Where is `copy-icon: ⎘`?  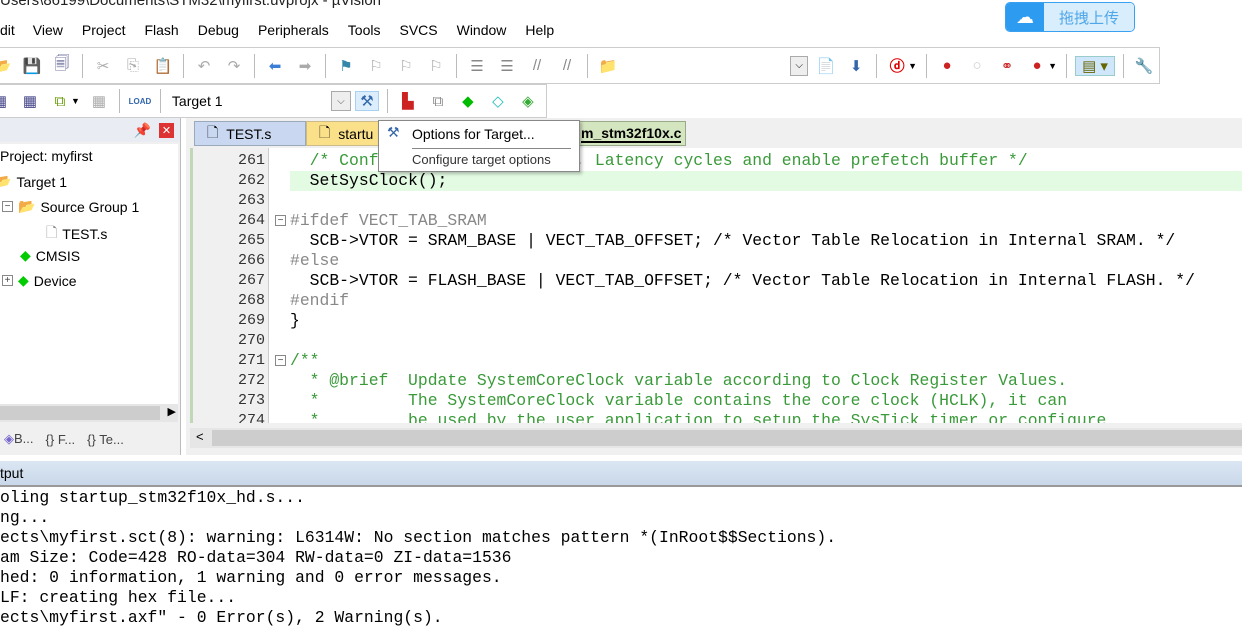
copy-icon: ⎘ is located at coordinates (133, 66).